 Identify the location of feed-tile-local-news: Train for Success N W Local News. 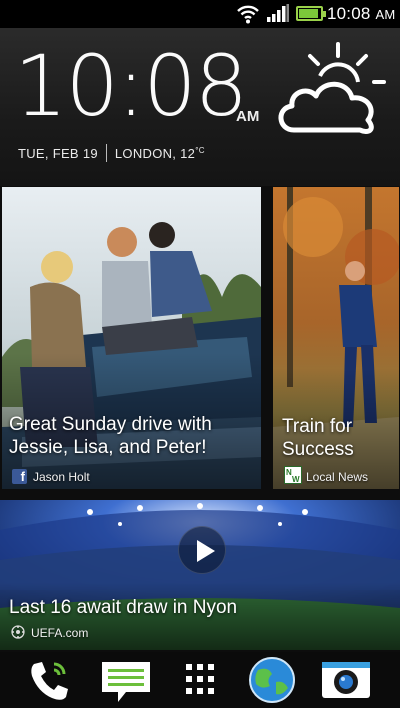
(336, 338).